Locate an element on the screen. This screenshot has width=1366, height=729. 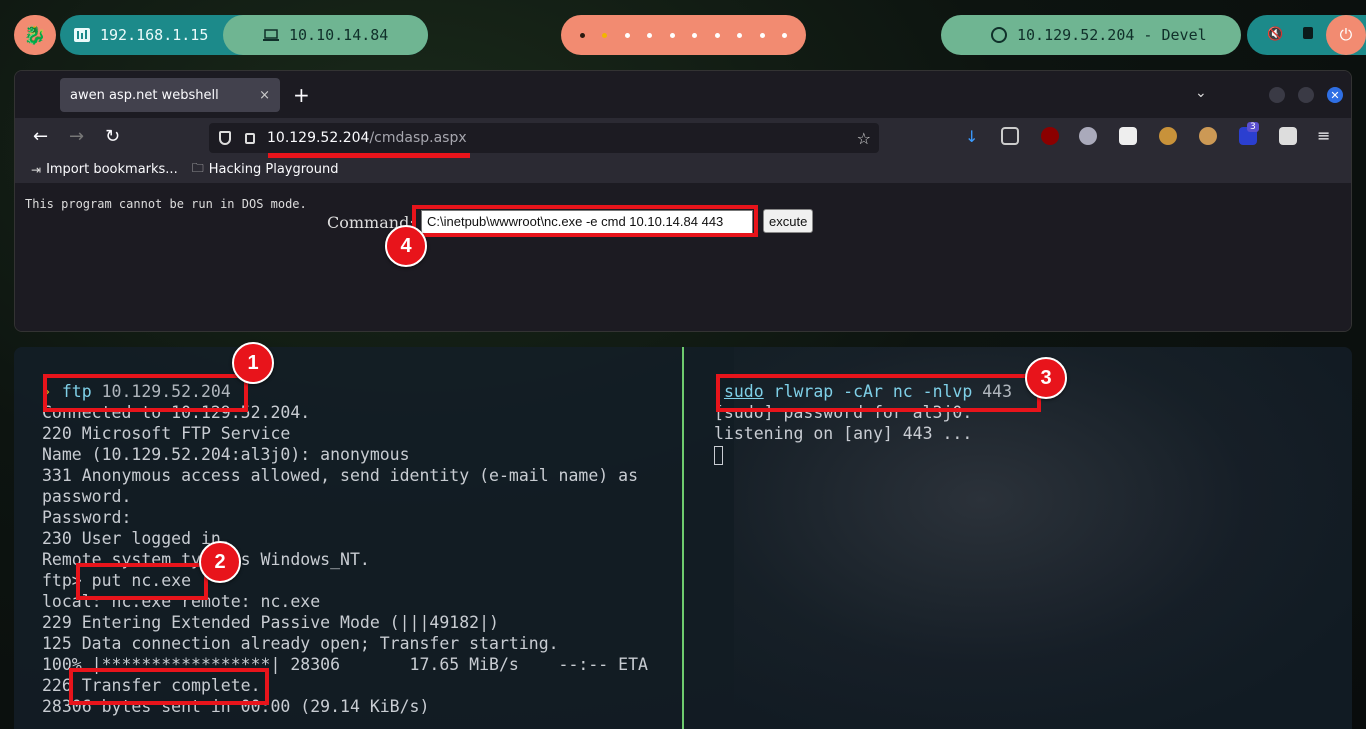
tab-webshell: awen asp.net webshell × is located at coordinates (170, 95).